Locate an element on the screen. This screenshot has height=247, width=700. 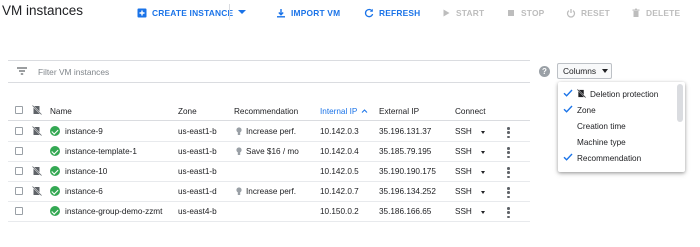
column-header-internal-ip-label: Internal IP is located at coordinates (339, 111).